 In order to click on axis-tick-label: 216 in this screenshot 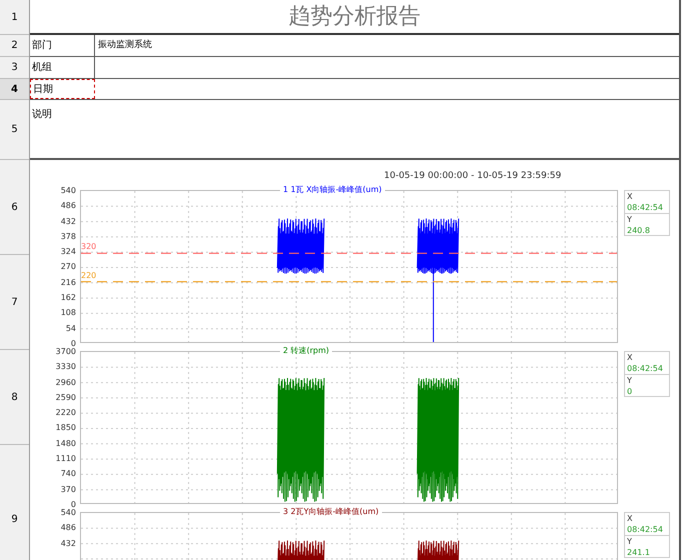, I will do `click(68, 282)`.